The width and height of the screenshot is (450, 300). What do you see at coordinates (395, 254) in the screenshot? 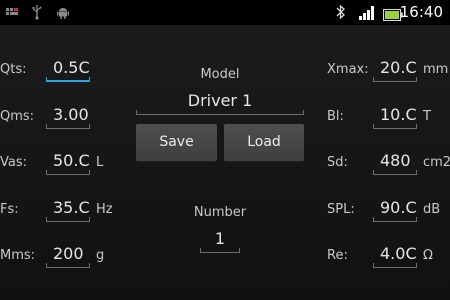
I see `re-input: 4.0C` at bounding box center [395, 254].